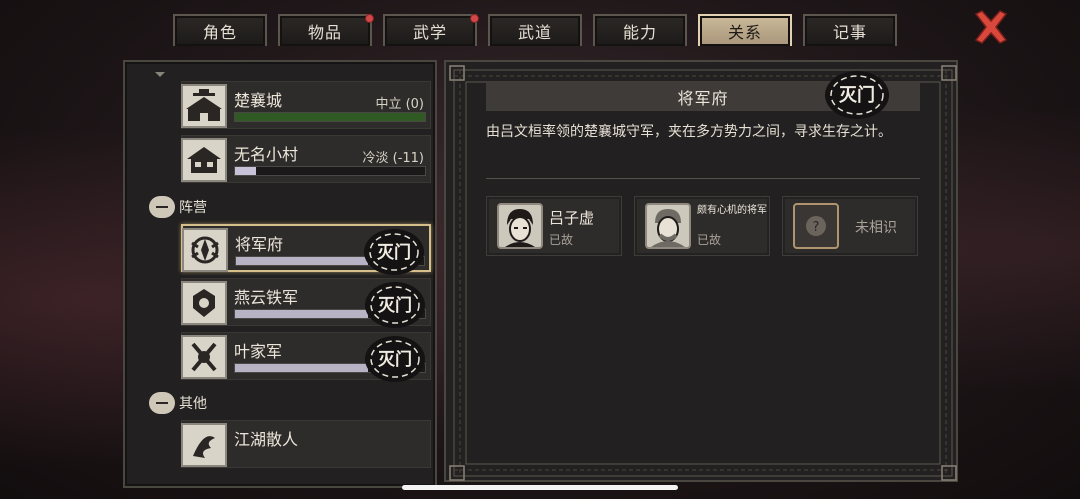 This screenshot has width=1080, height=499. I want to click on row-name: 江湖散人, so click(266, 439).